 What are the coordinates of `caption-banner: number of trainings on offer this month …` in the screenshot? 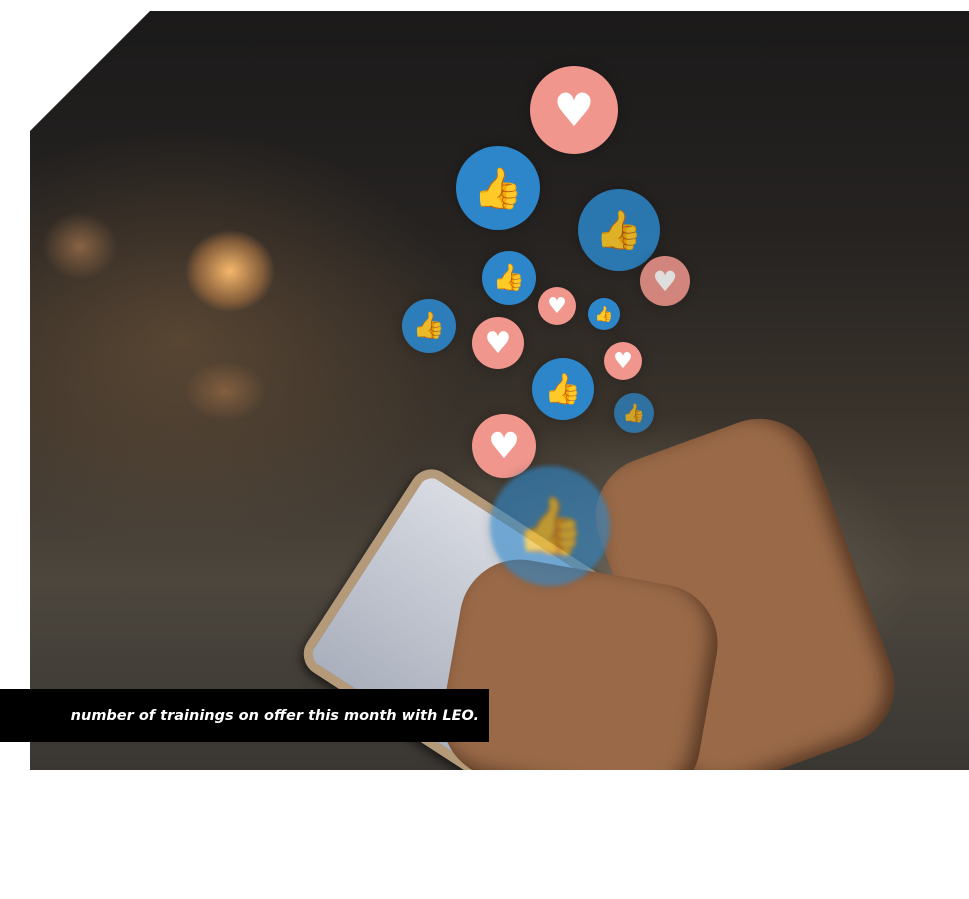 It's located at (244, 715).